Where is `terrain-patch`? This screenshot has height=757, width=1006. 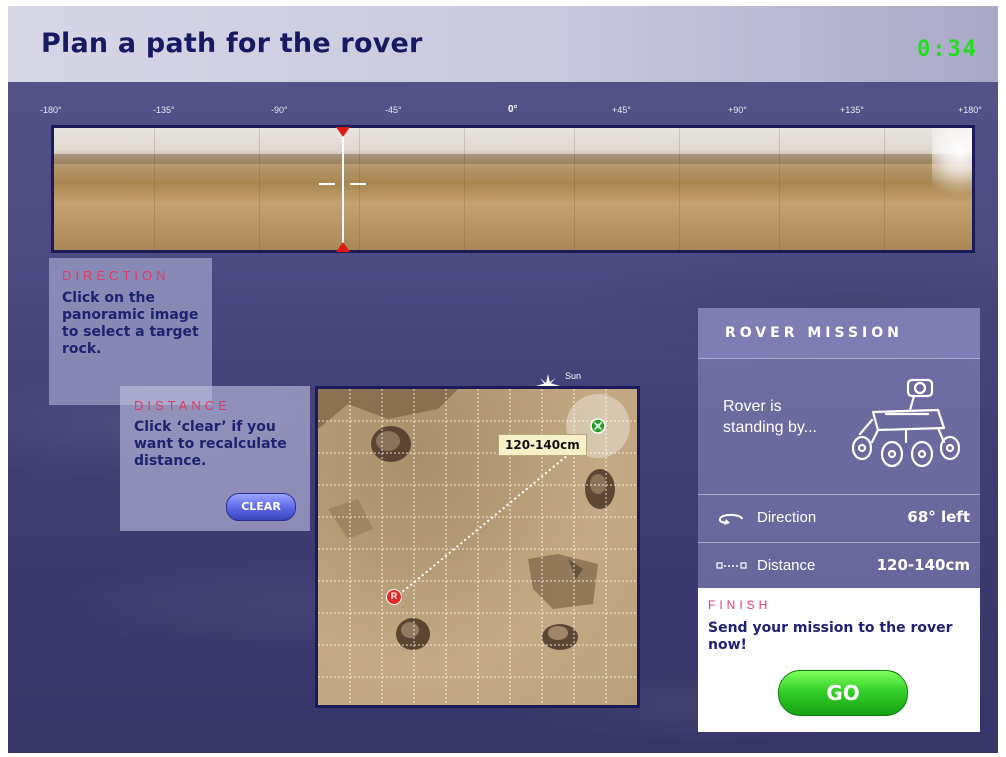
terrain-patch is located at coordinates (388, 409).